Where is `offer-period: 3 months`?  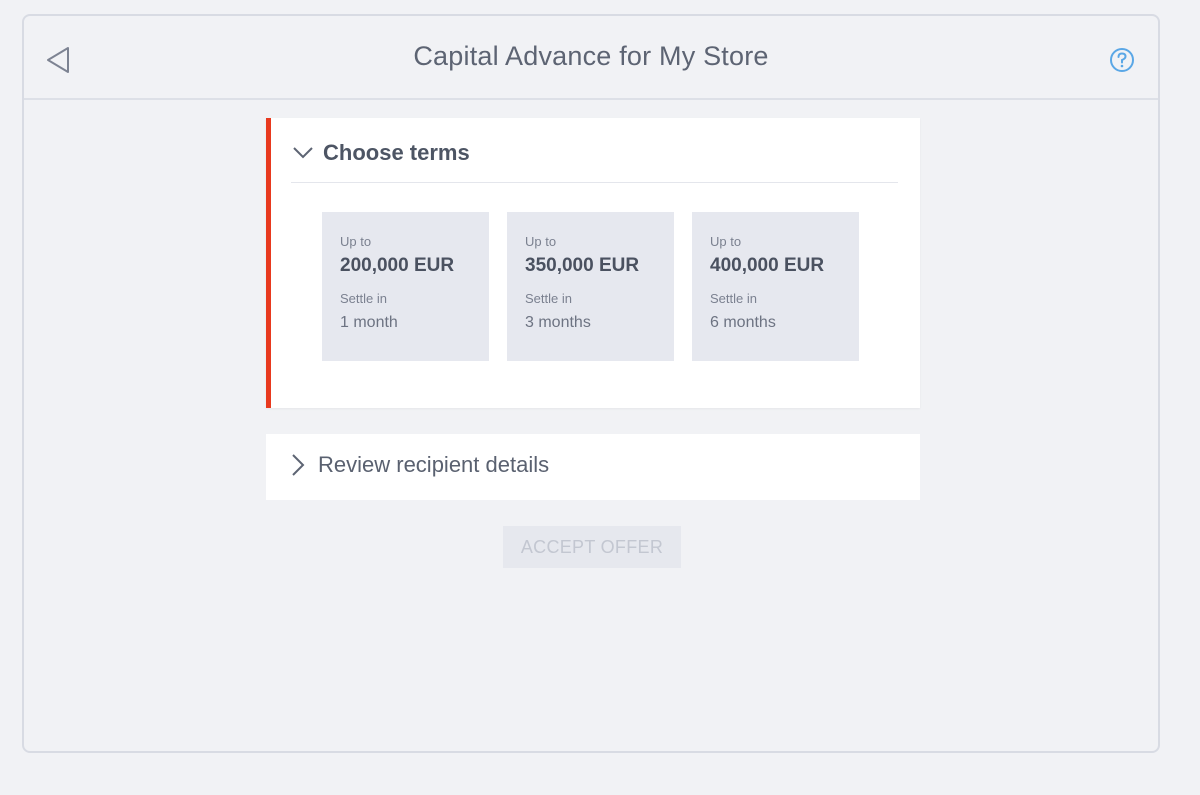 offer-period: 3 months is located at coordinates (558, 322).